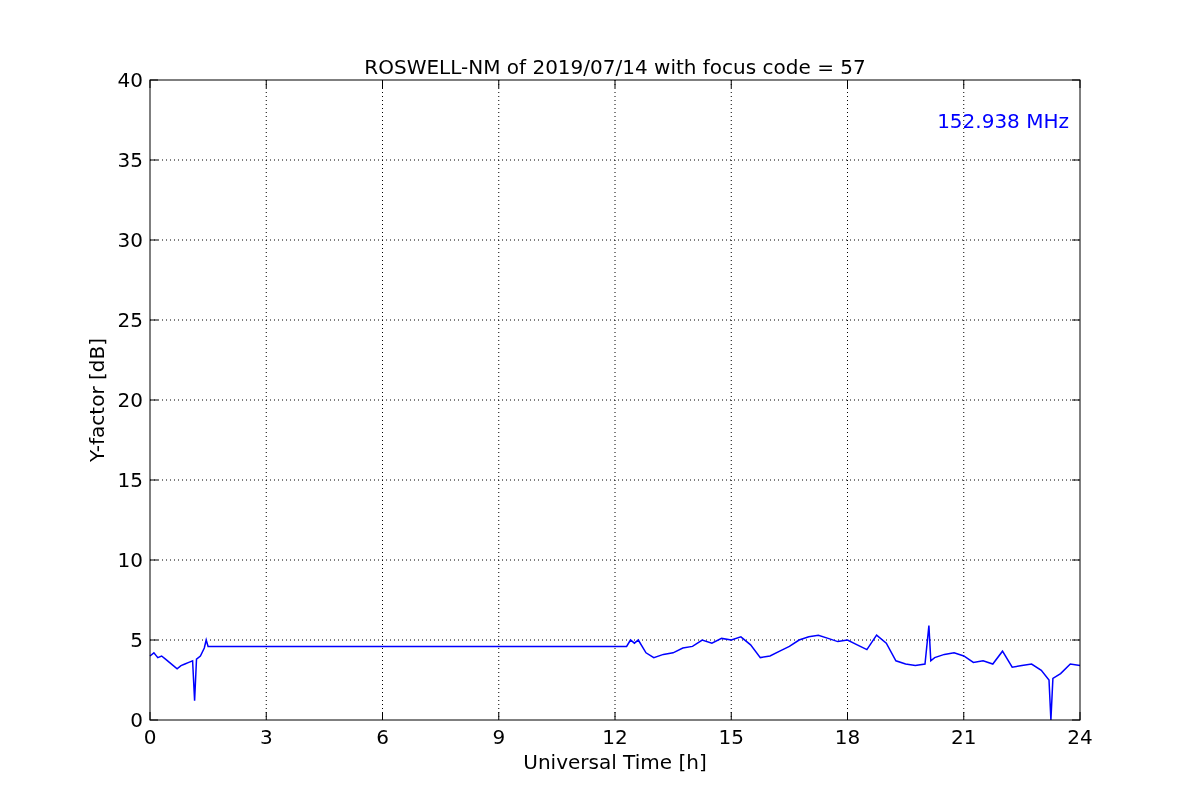 Image resolution: width=1200 pixels, height=800 pixels. Describe the element at coordinates (130, 400) in the screenshot. I see `y-tick-label: 20` at that location.